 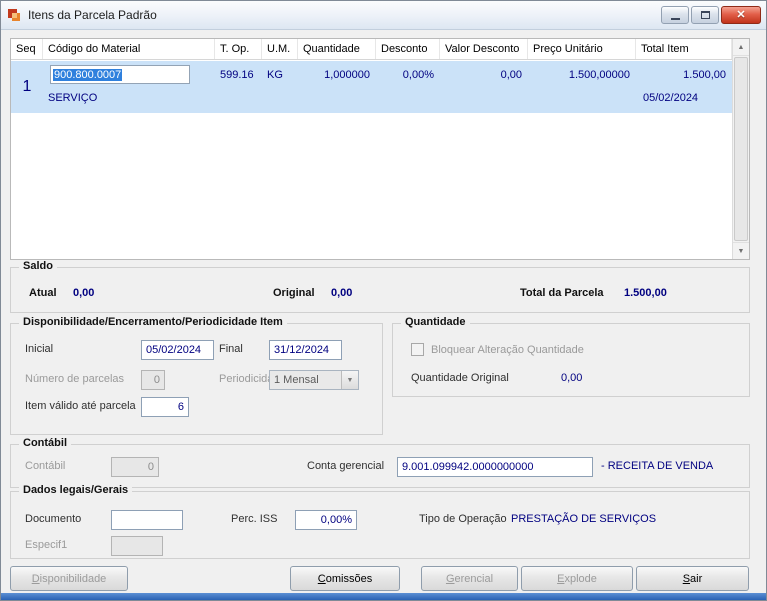 I want to click on column-header-t-op: T. Op., so click(x=238, y=49).